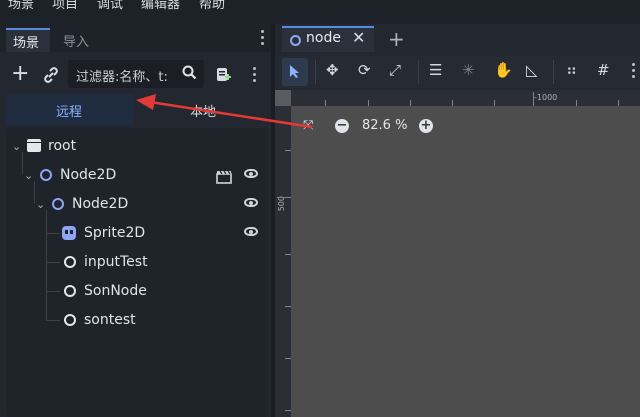 This screenshot has height=417, width=640. I want to click on annotation-arrow, so click(224, 111).